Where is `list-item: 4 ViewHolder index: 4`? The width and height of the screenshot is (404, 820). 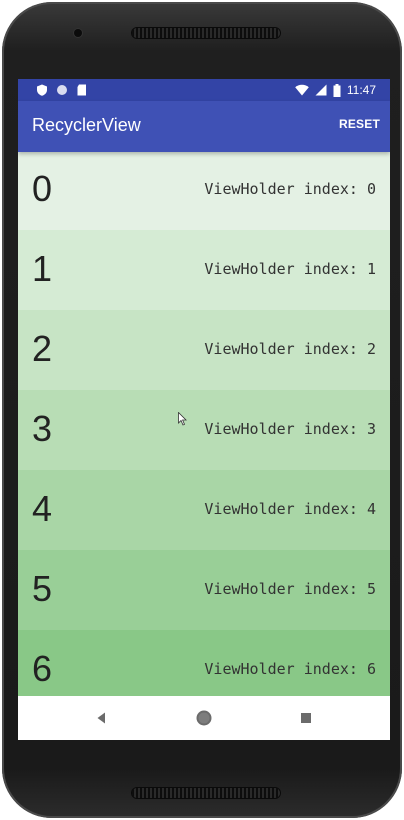
list-item: 4 ViewHolder index: 4 is located at coordinates (204, 510).